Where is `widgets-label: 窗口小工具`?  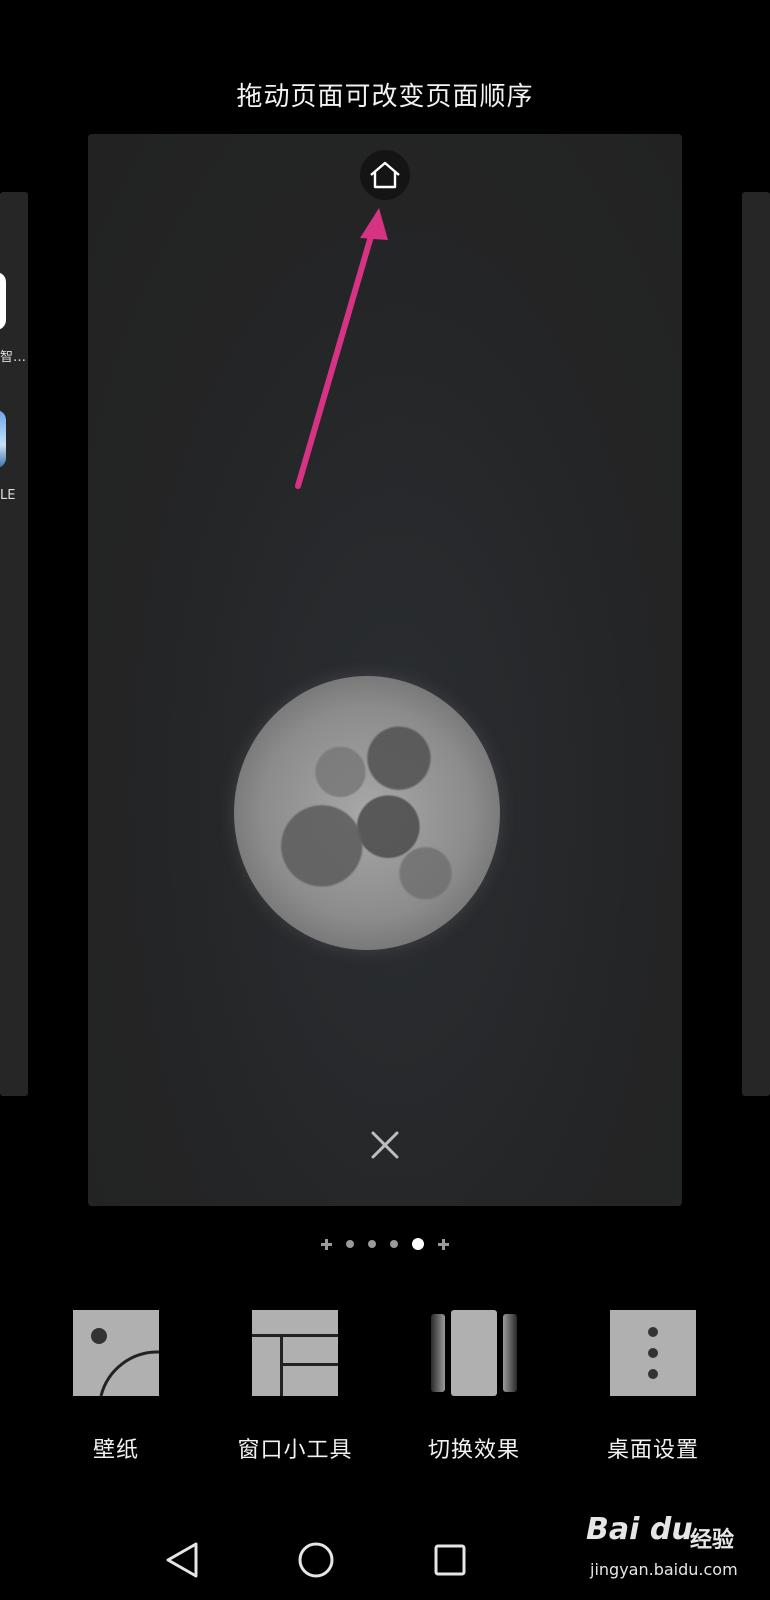 widgets-label: 窗口小工具 is located at coordinates (295, 1450).